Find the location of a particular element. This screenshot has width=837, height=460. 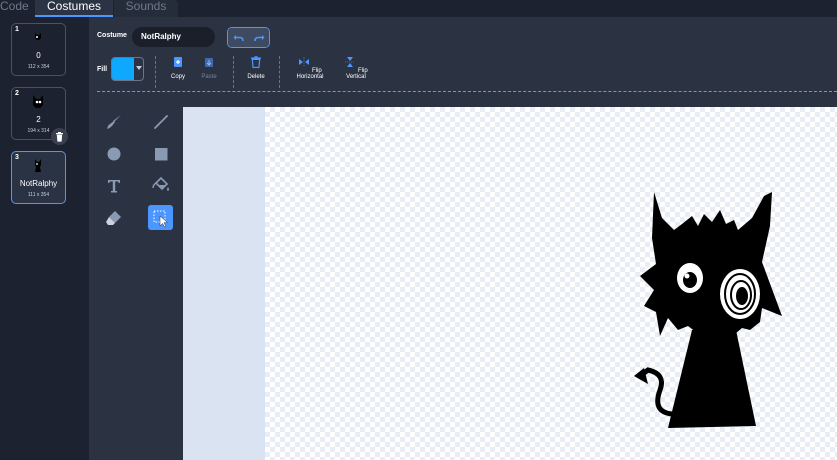

tab-code: Code is located at coordinates (16, 8).